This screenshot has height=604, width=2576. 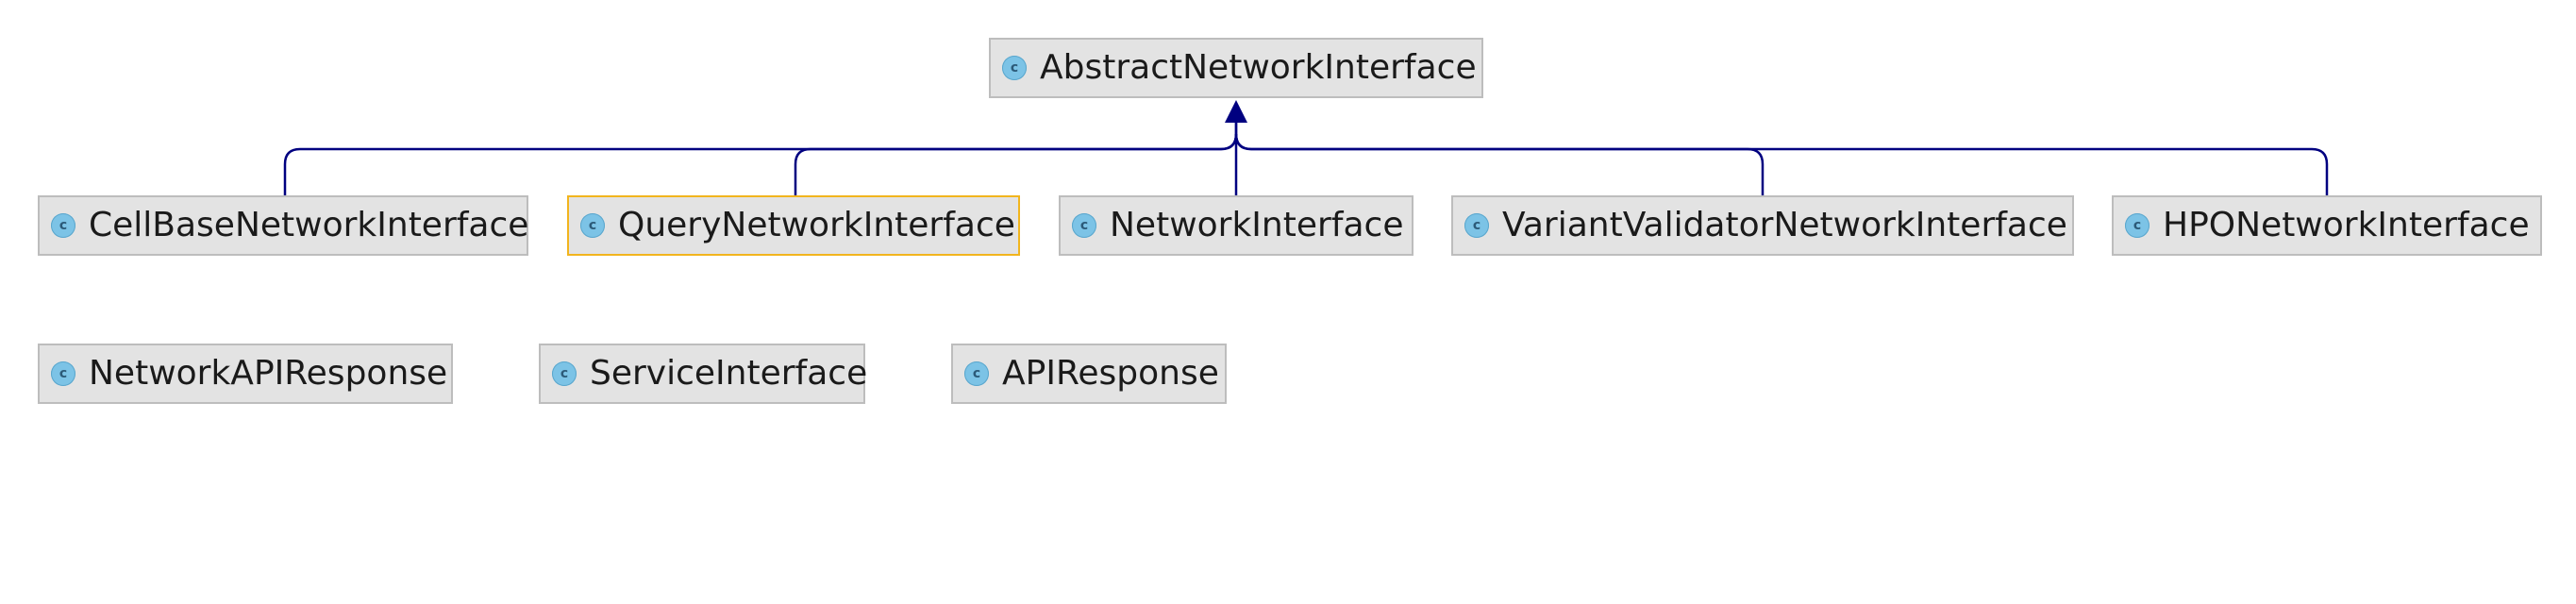 What do you see at coordinates (760, 158) in the screenshot?
I see `edge-cellbase-to-abstract` at bounding box center [760, 158].